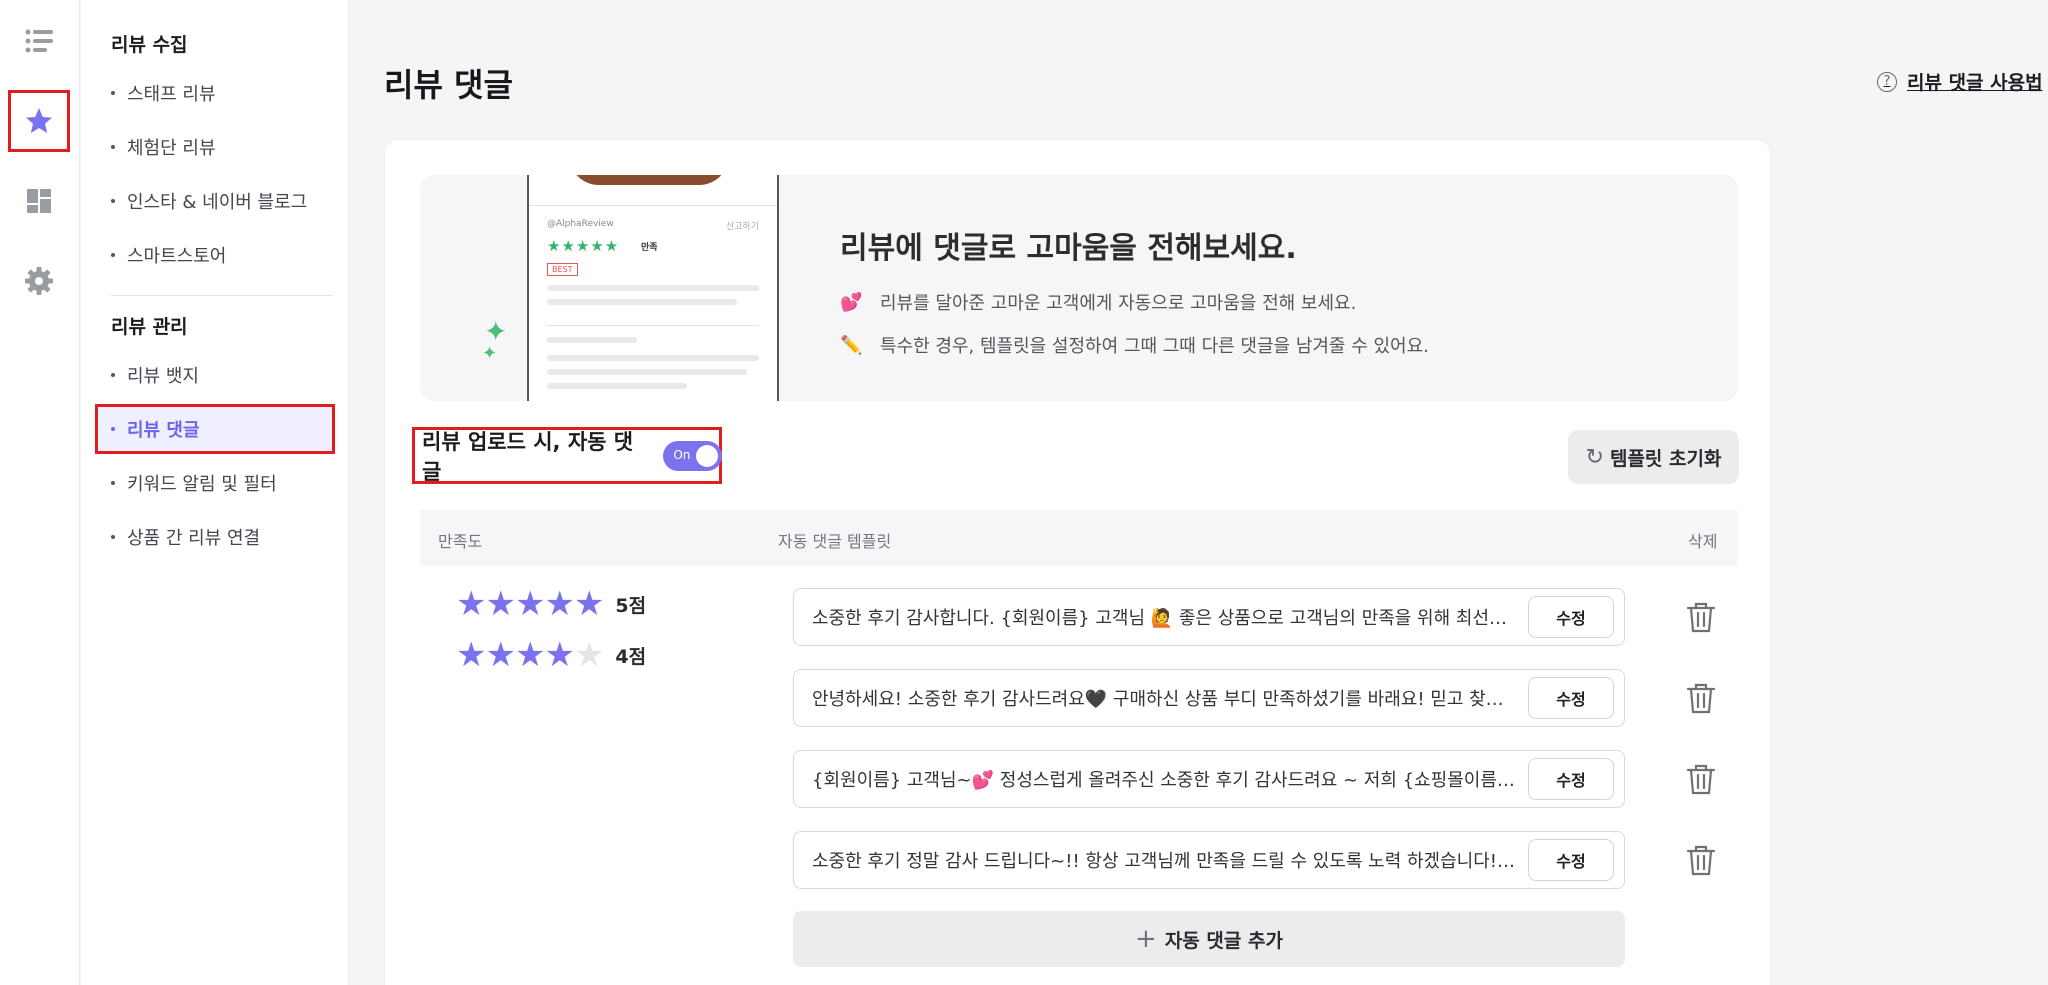 The image size is (2048, 985). Describe the element at coordinates (40, 492) in the screenshot. I see `icon-rail` at that location.